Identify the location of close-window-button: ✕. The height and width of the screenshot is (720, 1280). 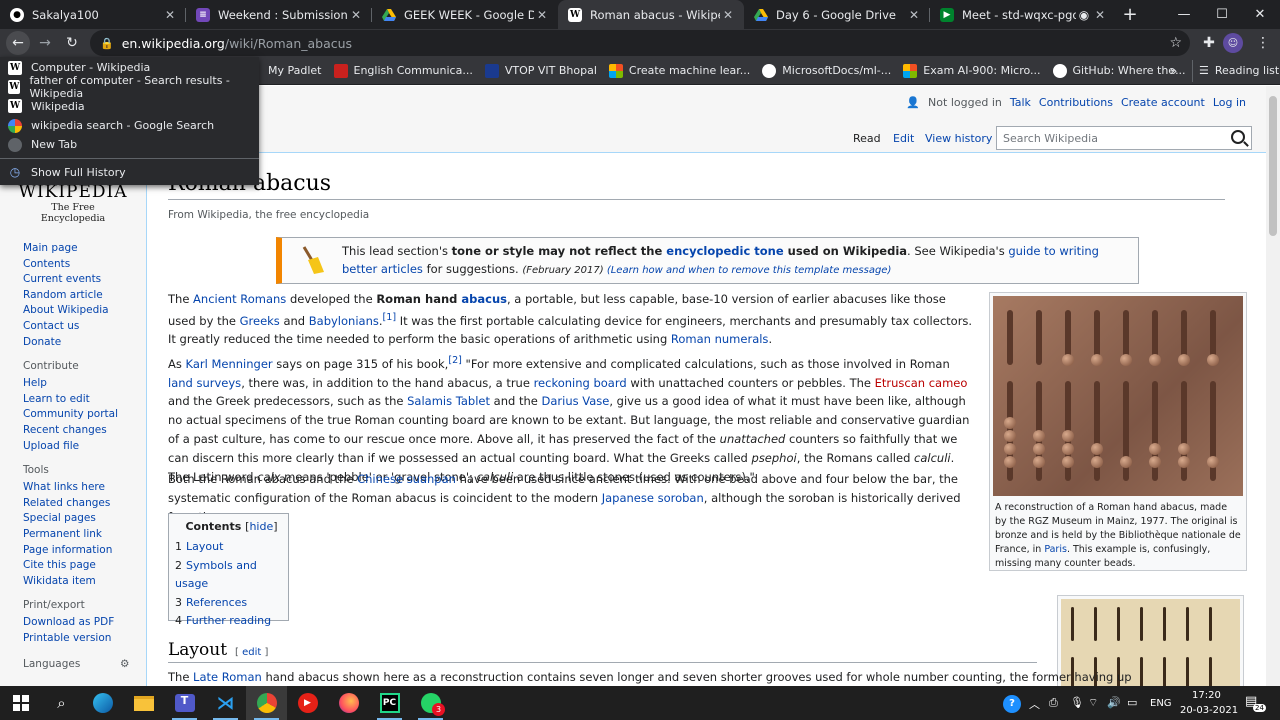
(1260, 14).